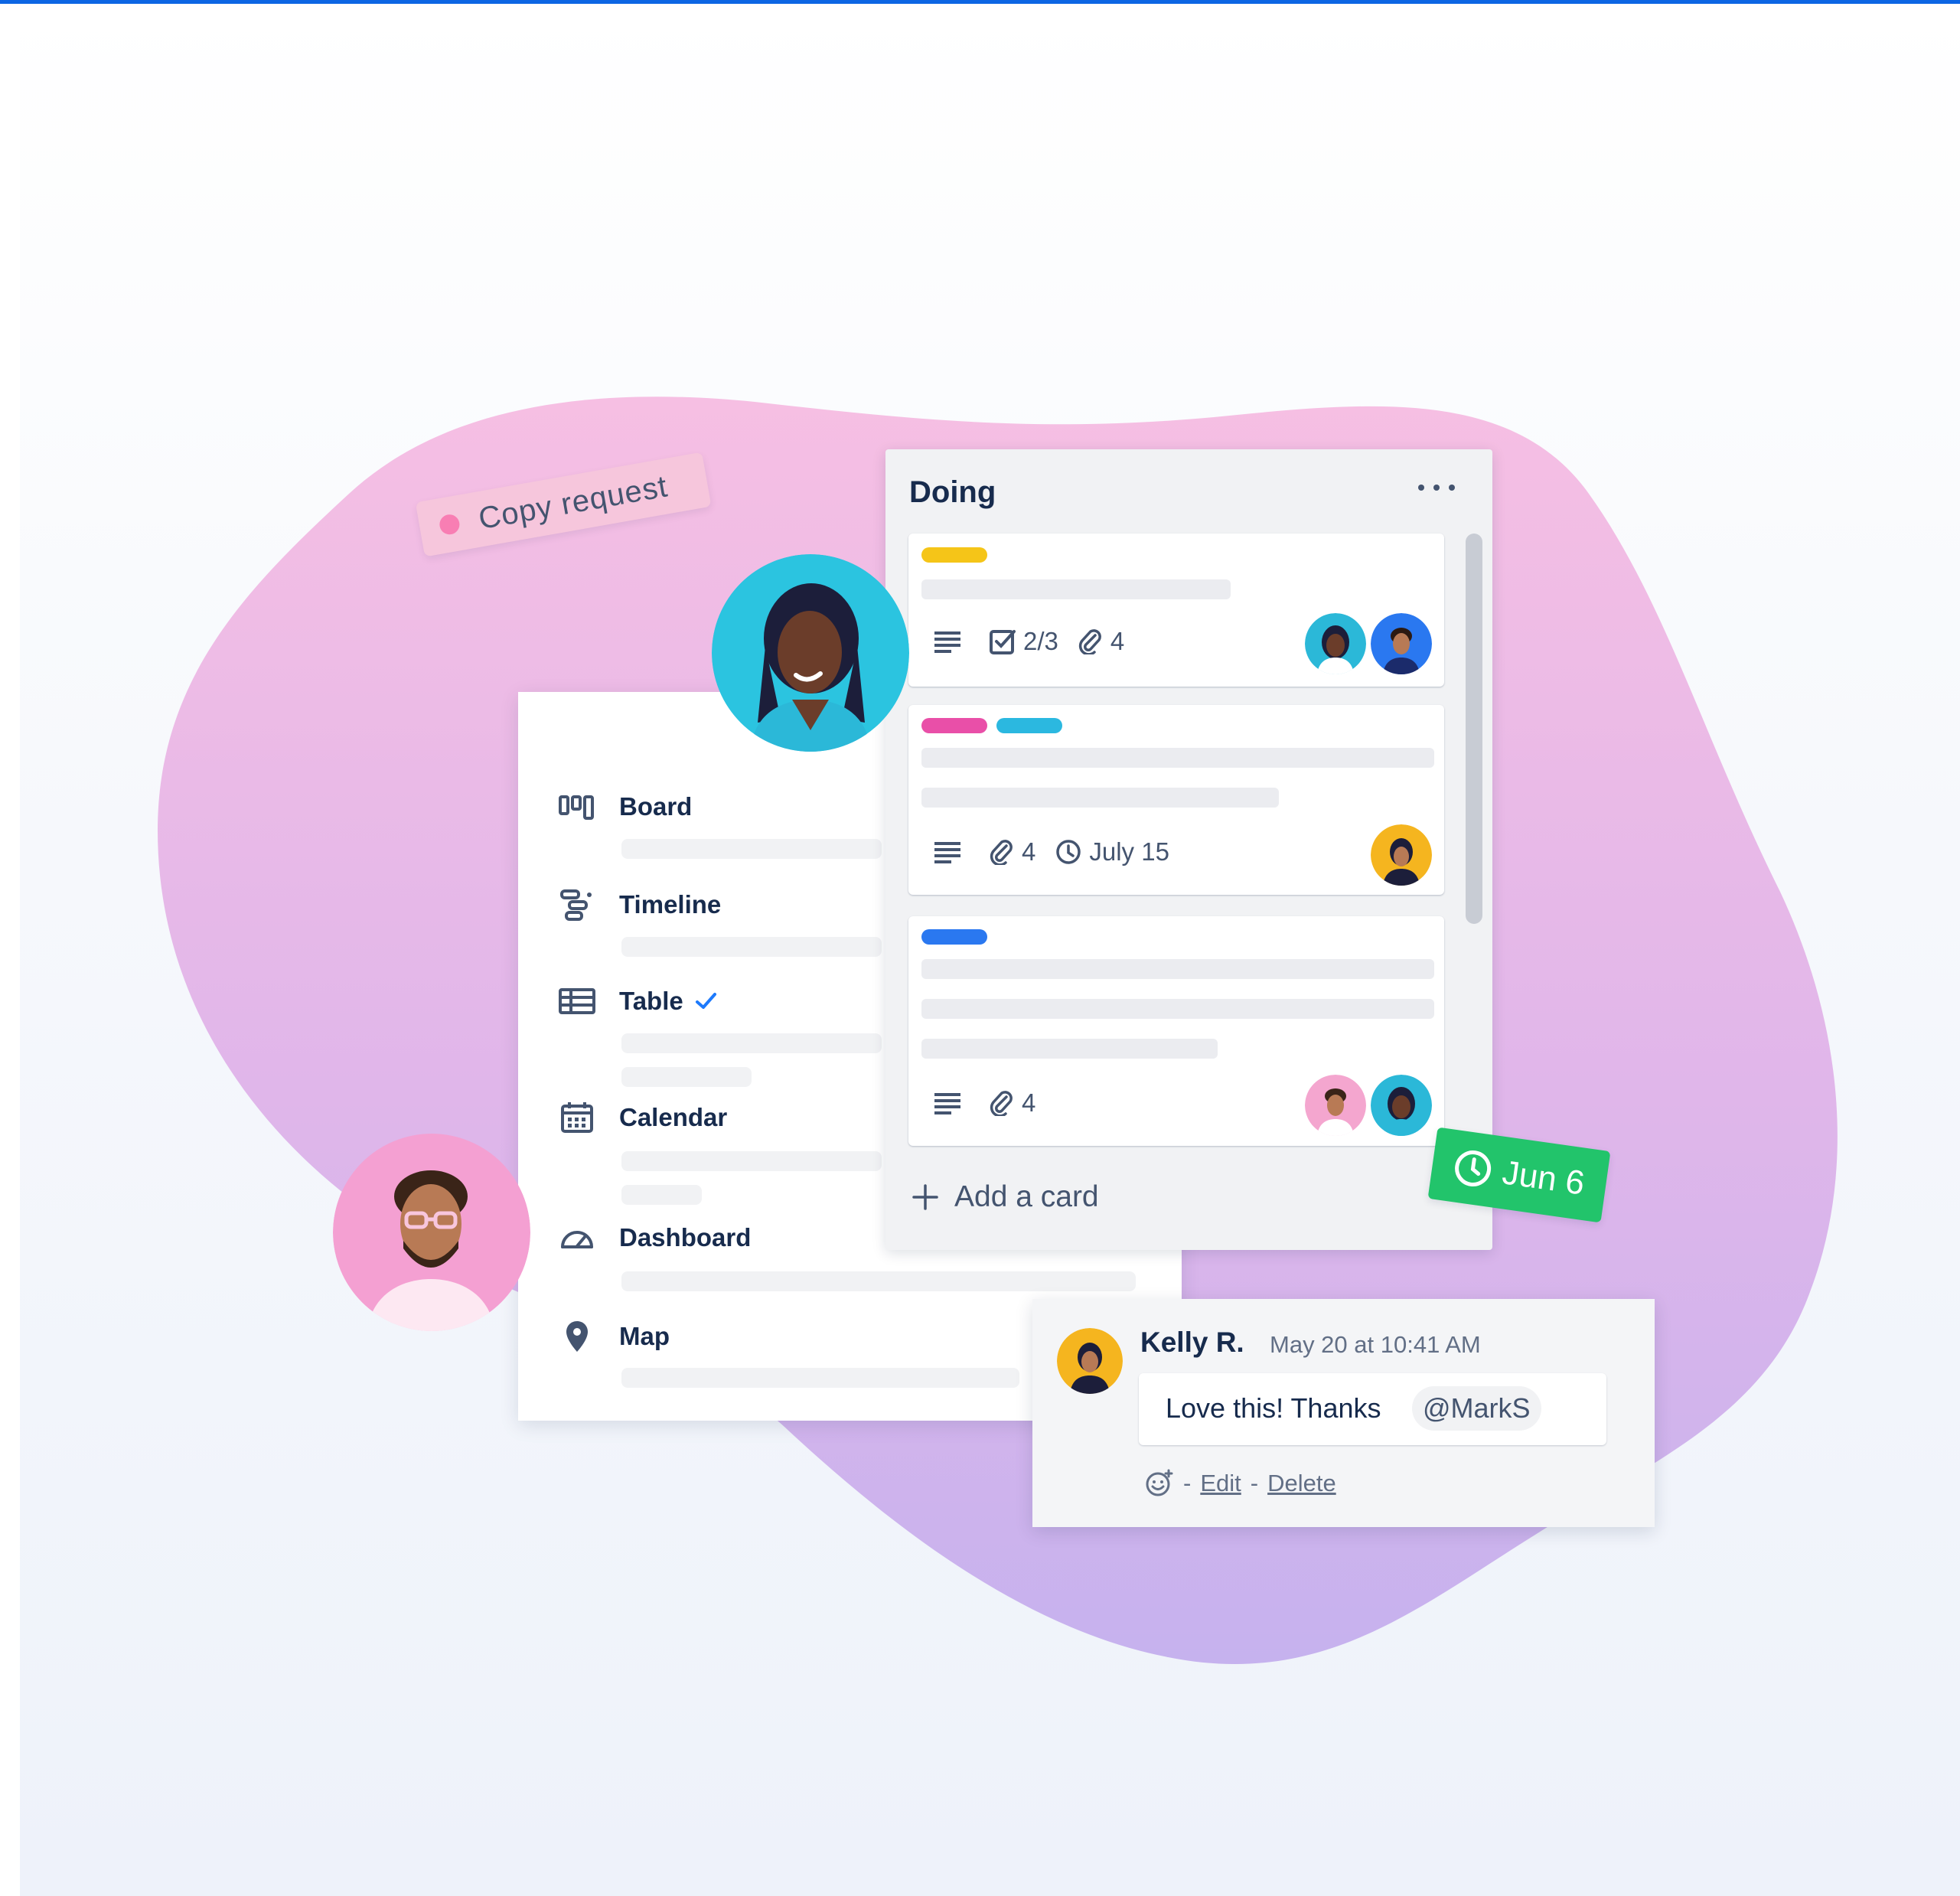 Image resolution: width=1960 pixels, height=1896 pixels. I want to click on view-item-timeline: Timeline, so click(640, 905).